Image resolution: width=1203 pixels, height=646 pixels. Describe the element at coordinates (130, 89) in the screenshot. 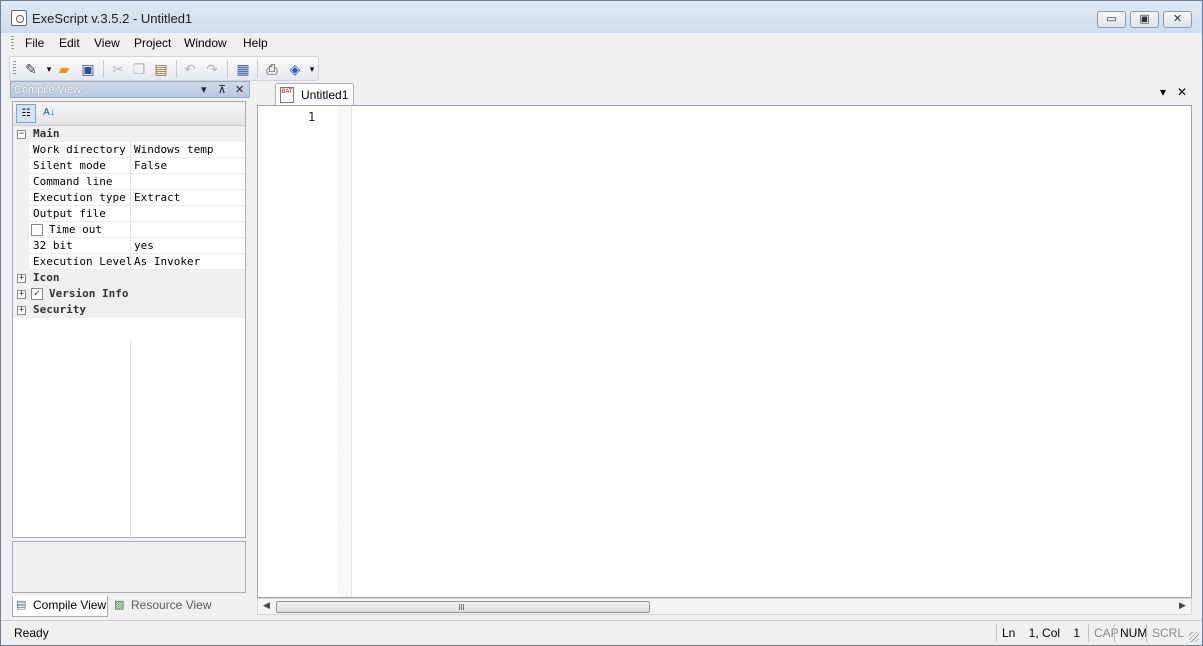

I see `panel-header: Compile View ▾ ⊼ ✕` at that location.